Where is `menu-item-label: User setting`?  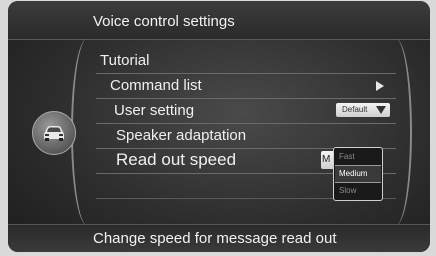
menu-item-label: User setting is located at coordinates (154, 110).